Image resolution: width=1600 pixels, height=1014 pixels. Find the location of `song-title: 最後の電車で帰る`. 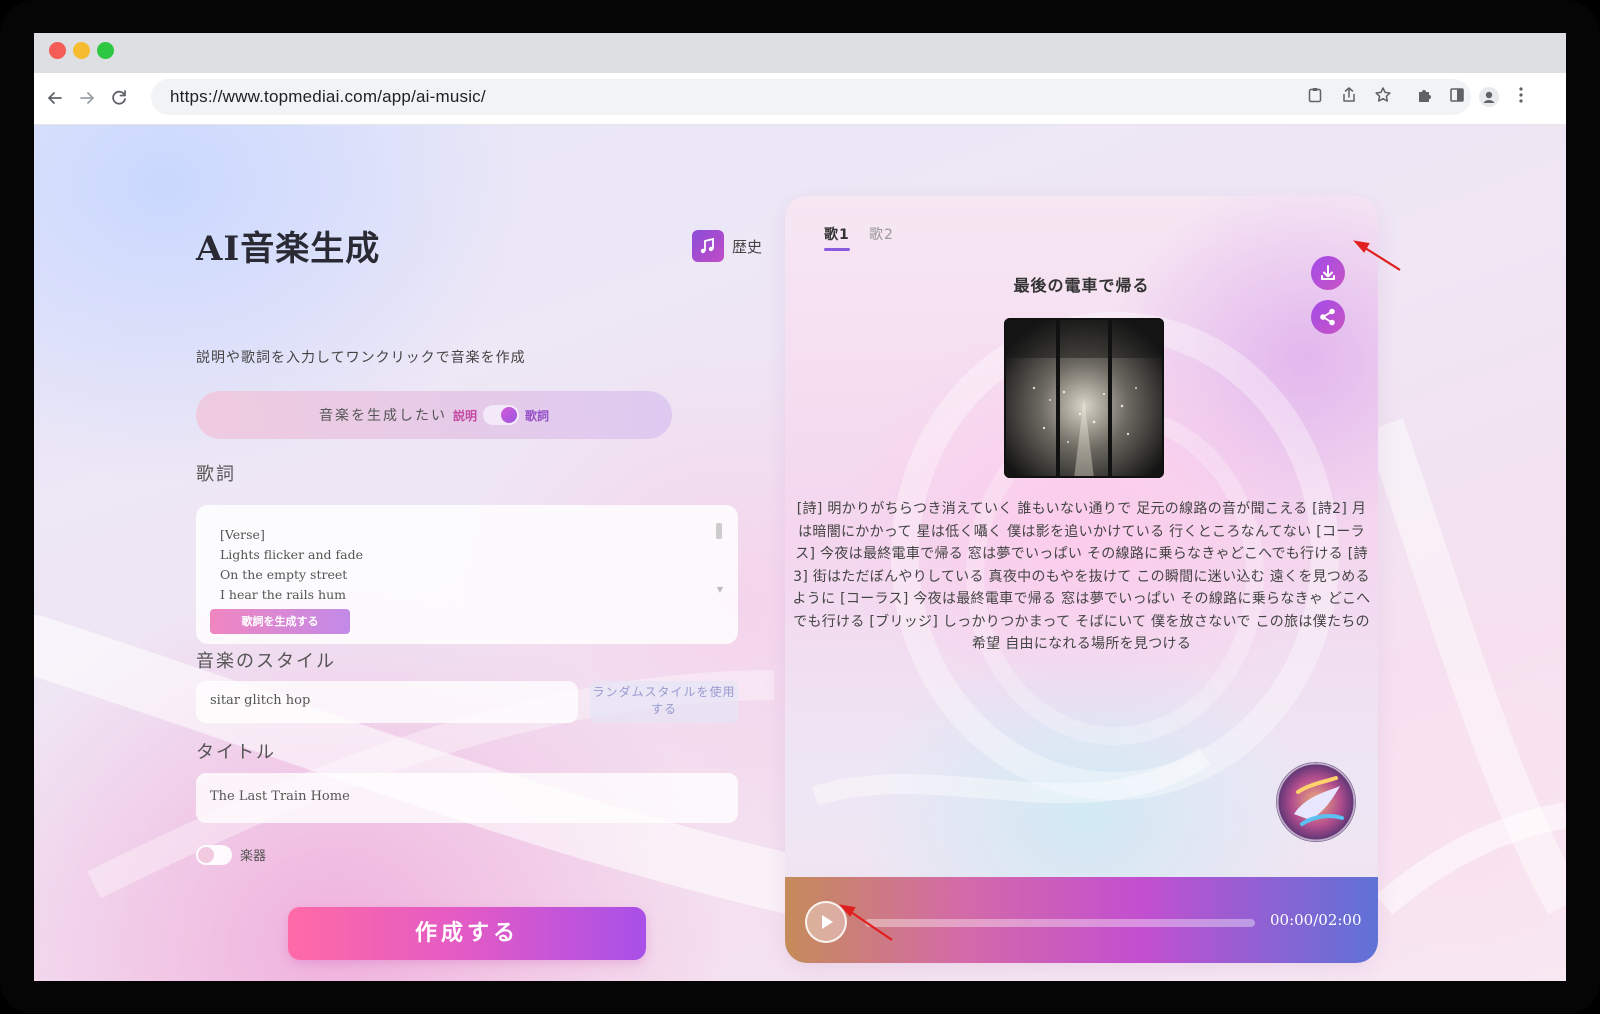

song-title: 最後の電車で帰る is located at coordinates (1081, 285).